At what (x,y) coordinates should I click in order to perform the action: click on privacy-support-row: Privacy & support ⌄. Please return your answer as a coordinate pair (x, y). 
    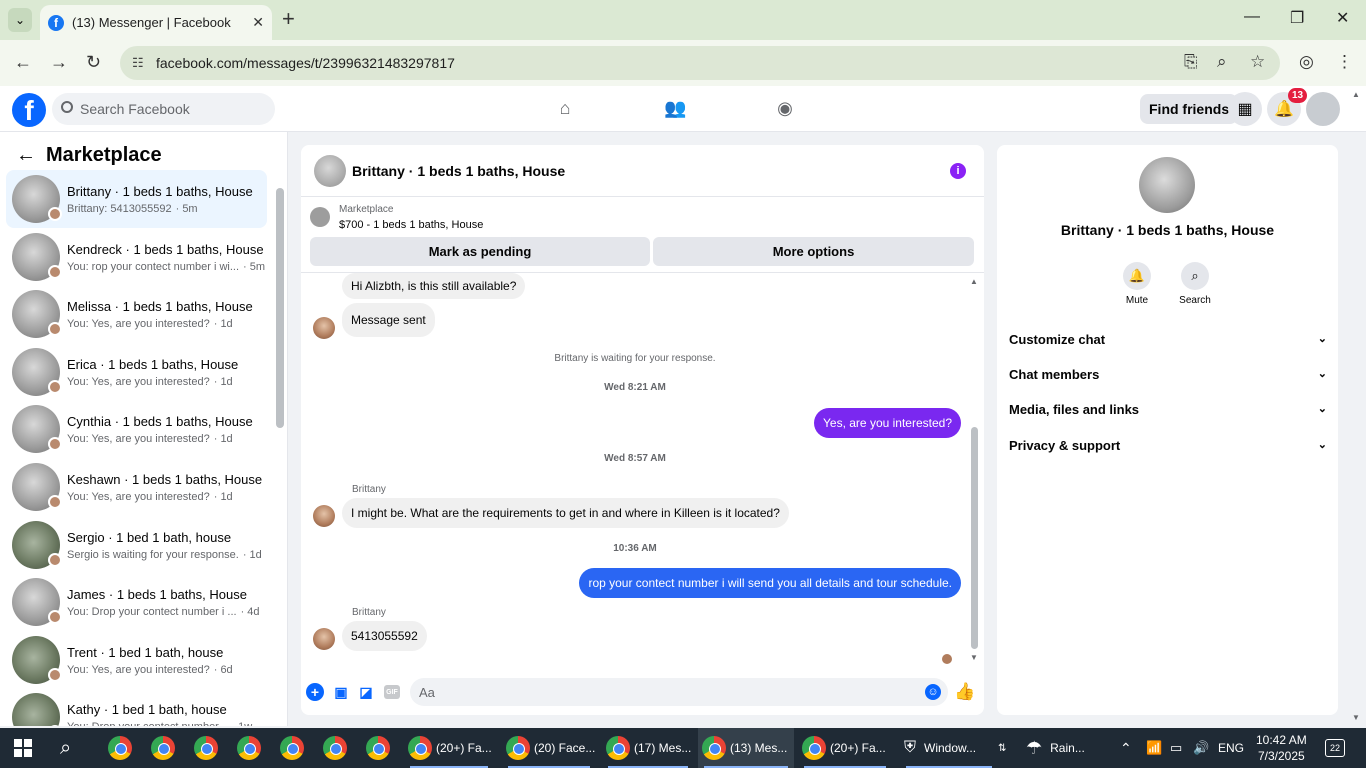
    Looking at the image, I should click on (1168, 445).